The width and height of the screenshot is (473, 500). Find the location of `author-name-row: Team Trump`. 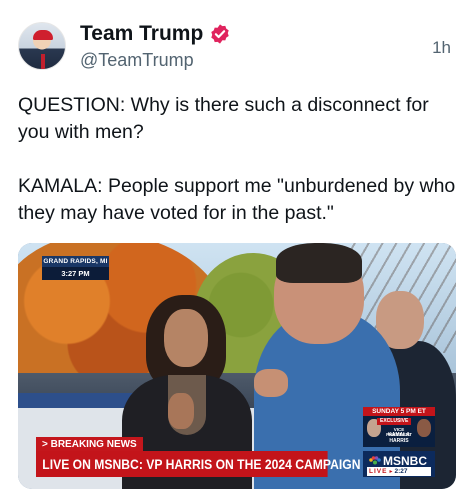

author-name-row: Team Trump is located at coordinates (155, 34).